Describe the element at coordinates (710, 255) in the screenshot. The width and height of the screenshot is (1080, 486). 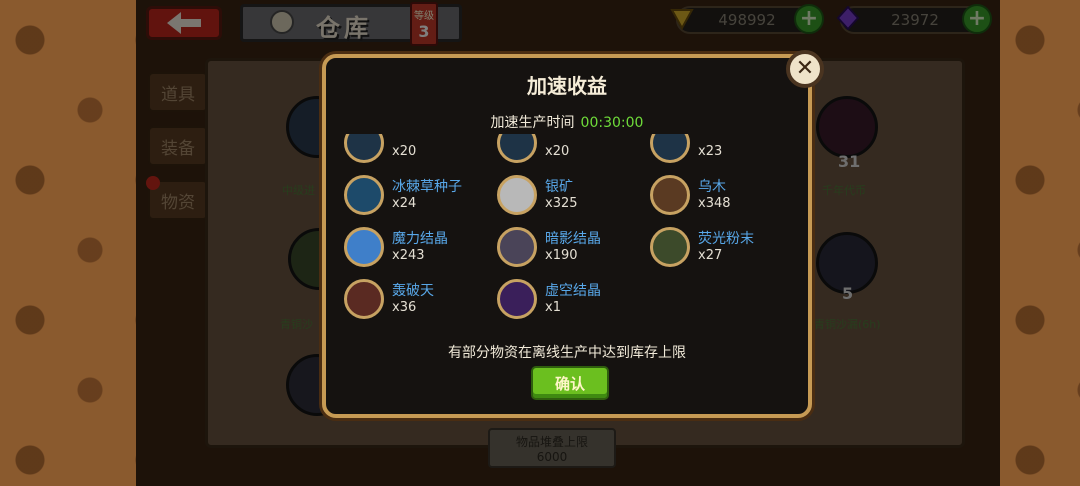
I see `resource-qty: x27` at that location.